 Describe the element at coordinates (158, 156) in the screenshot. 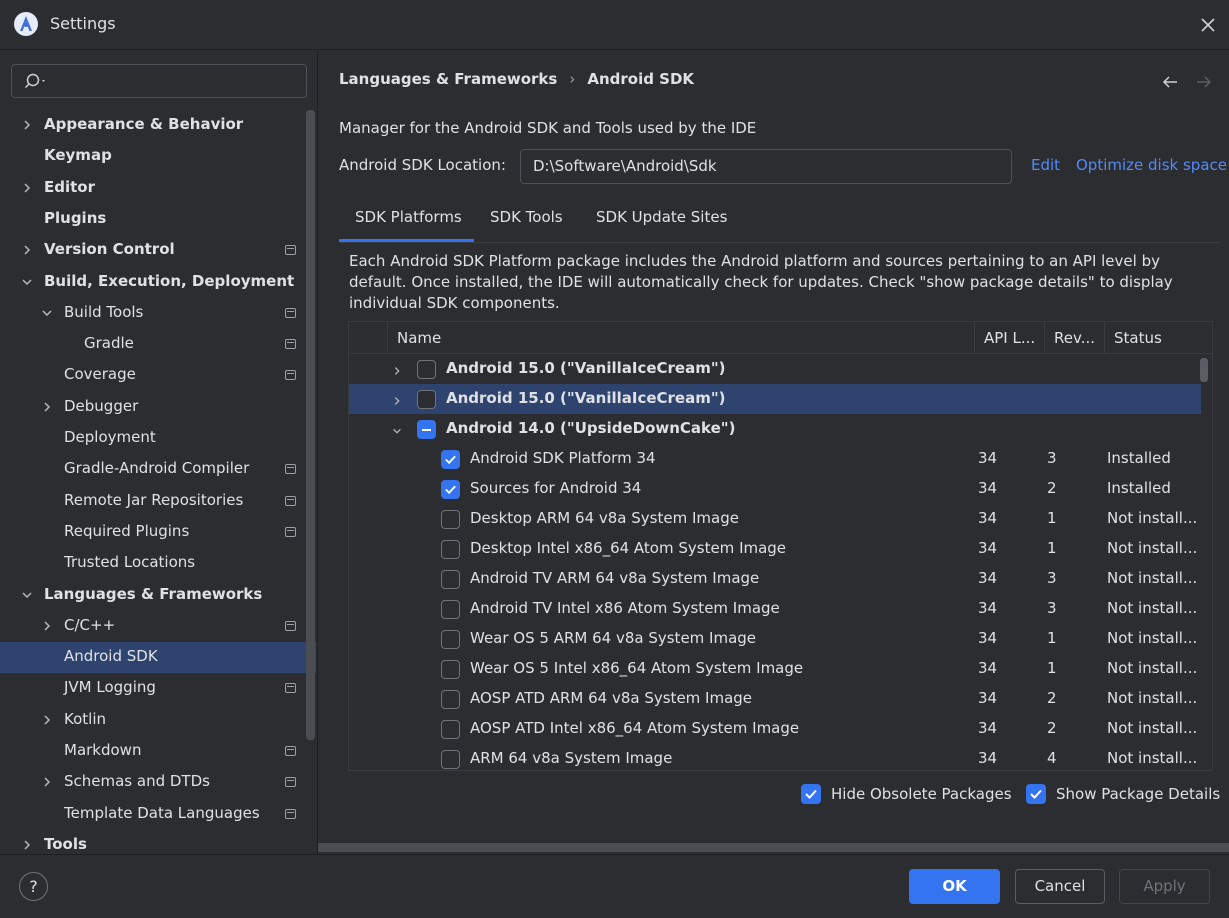

I see `sidebar-item-keymap: Keymap` at that location.